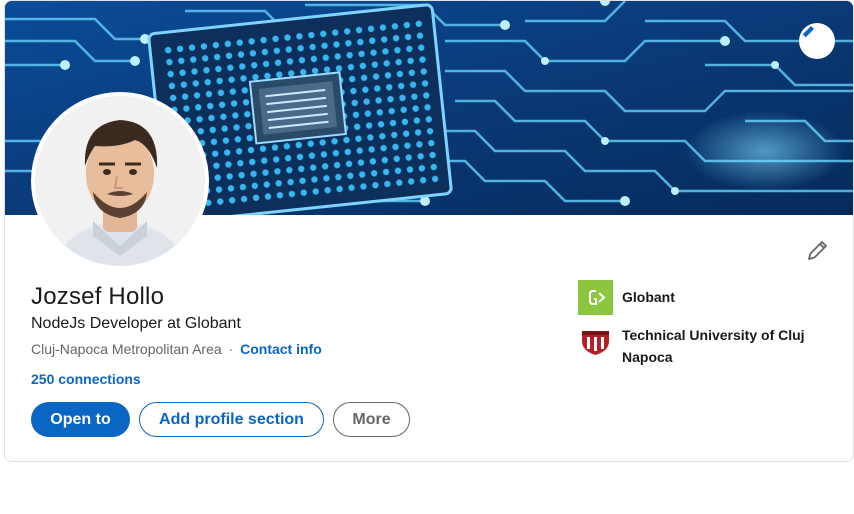  Describe the element at coordinates (371, 419) in the screenshot. I see `more-button: More` at that location.